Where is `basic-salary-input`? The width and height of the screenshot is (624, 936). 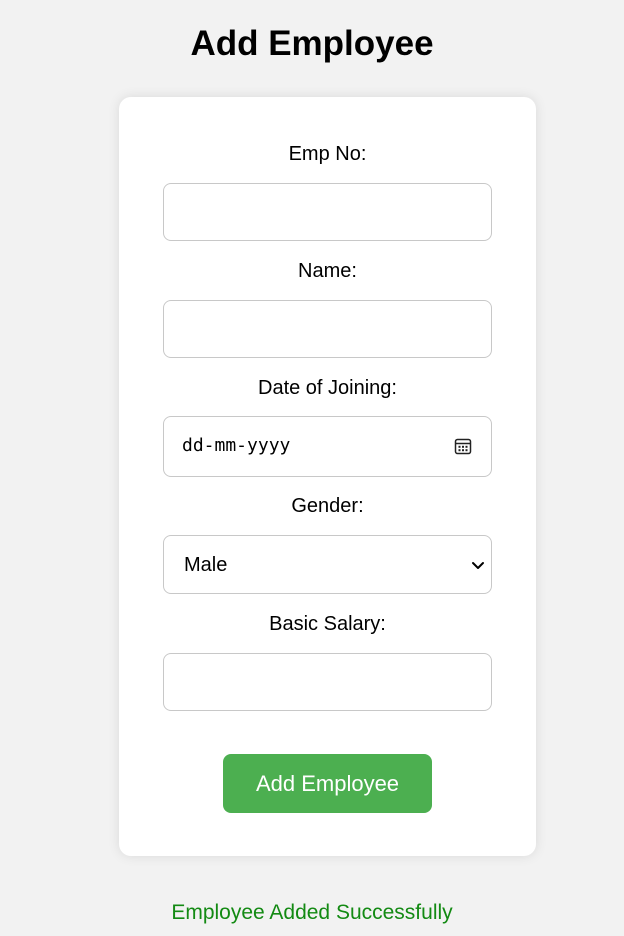
basic-salary-input is located at coordinates (327, 682).